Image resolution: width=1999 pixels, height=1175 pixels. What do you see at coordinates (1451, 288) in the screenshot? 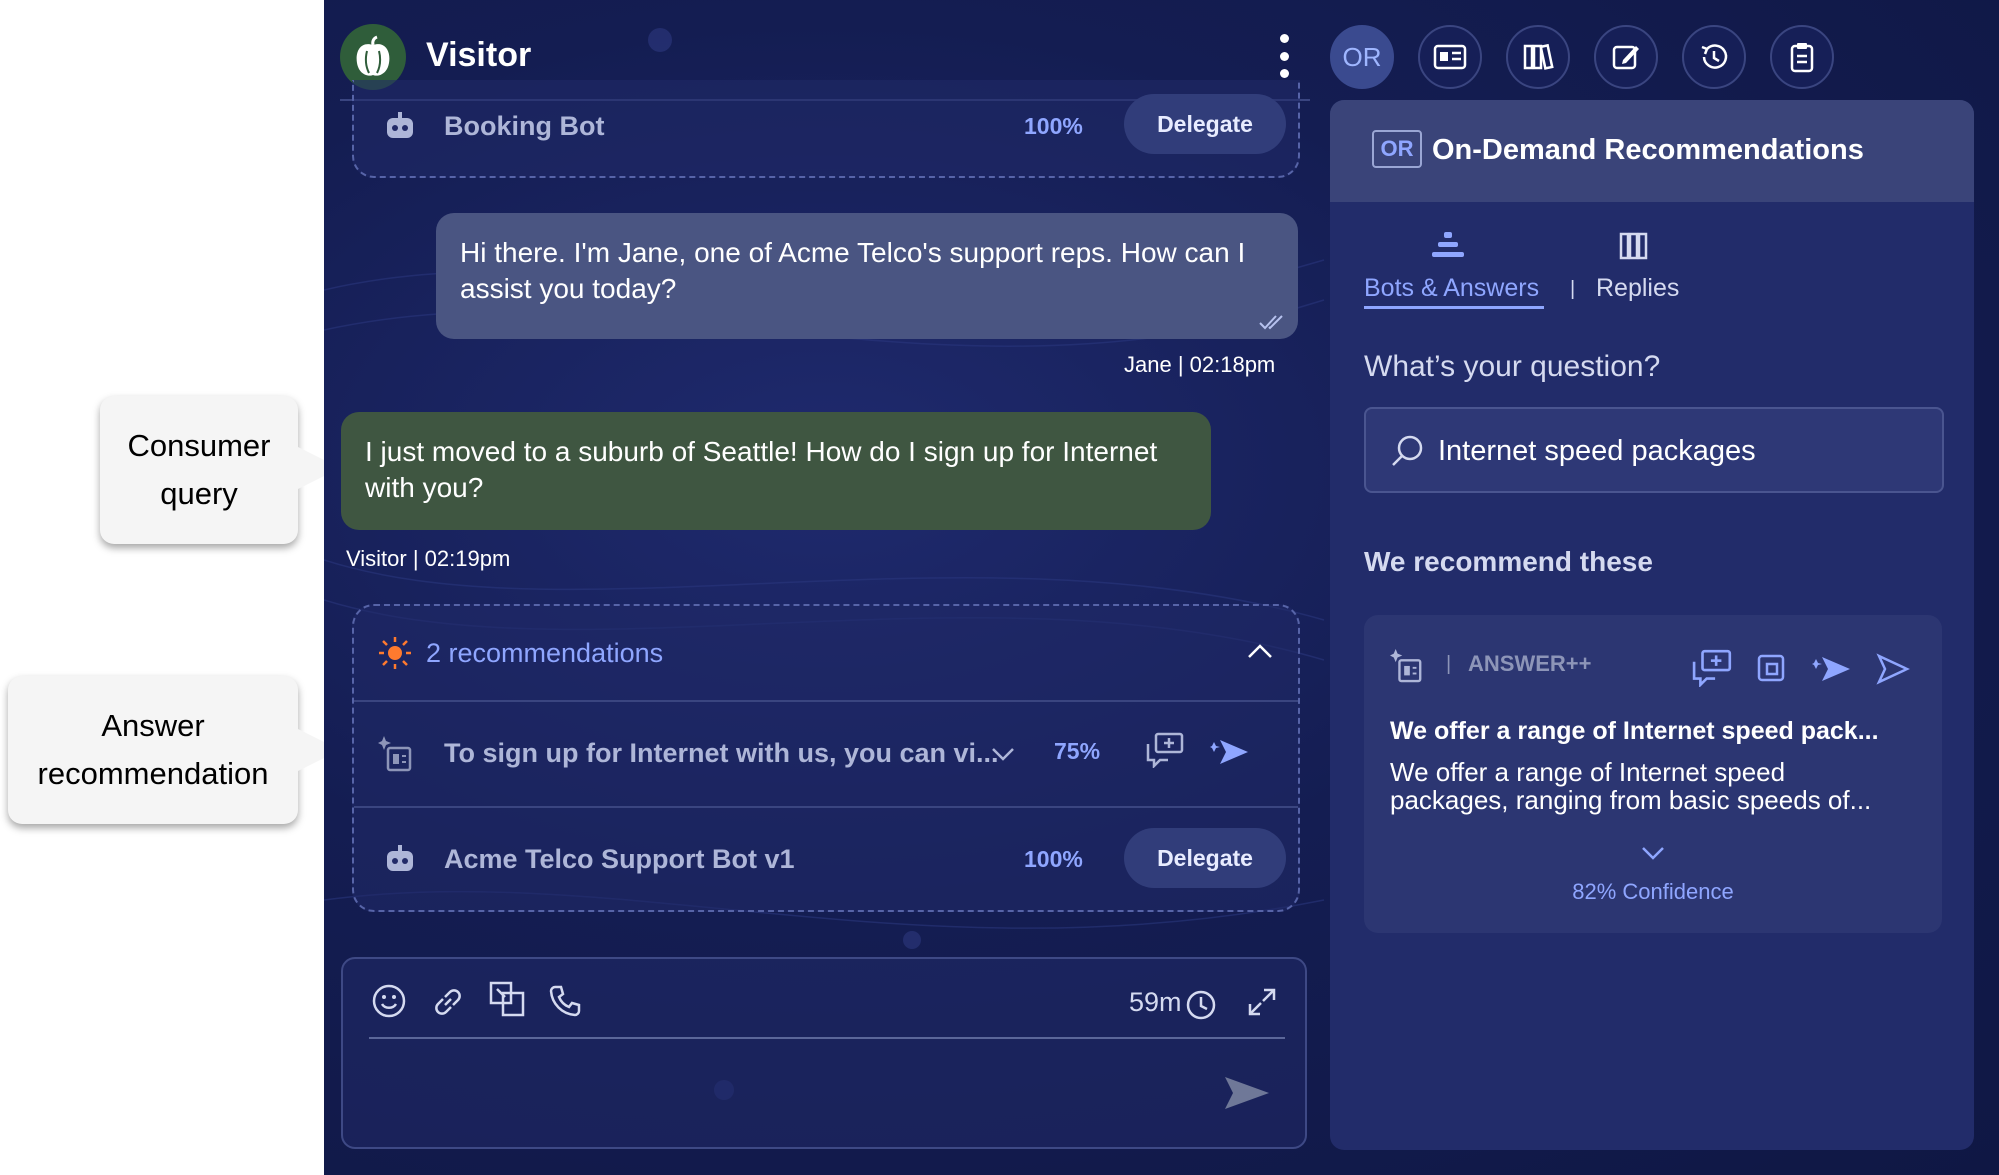
I see `tab-bots-answers: Bots & Answers` at bounding box center [1451, 288].